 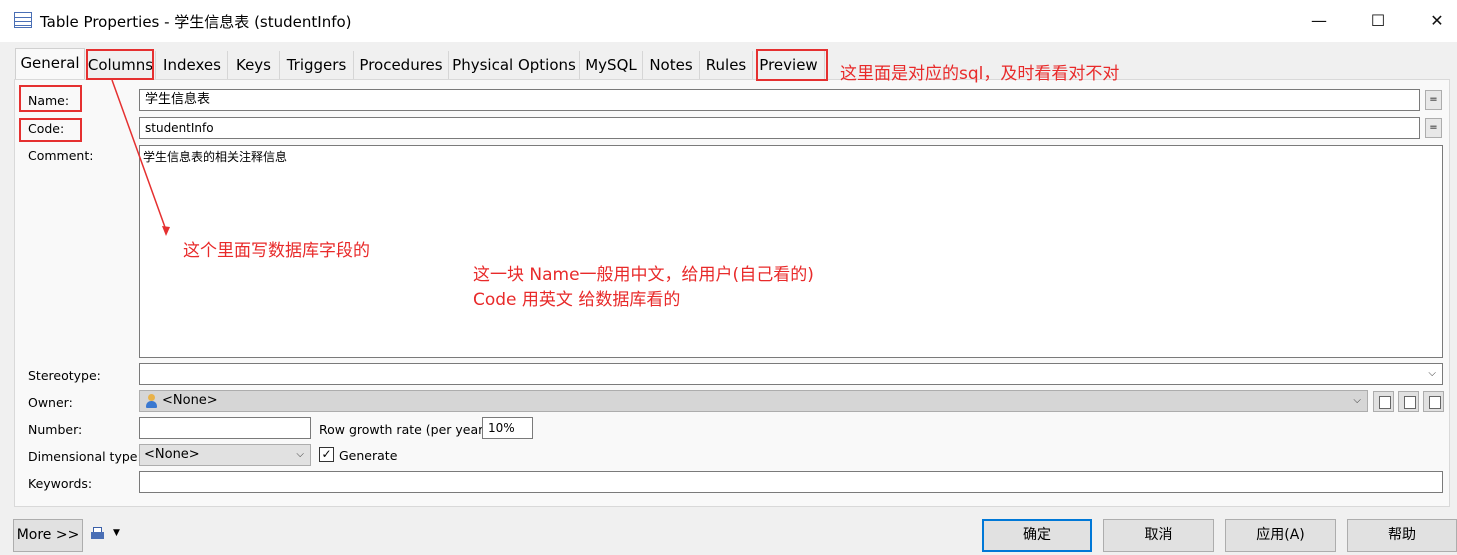 What do you see at coordinates (980, 74) in the screenshot?
I see `preview-note: 这里面是对应的sql，及时看看对不对` at bounding box center [980, 74].